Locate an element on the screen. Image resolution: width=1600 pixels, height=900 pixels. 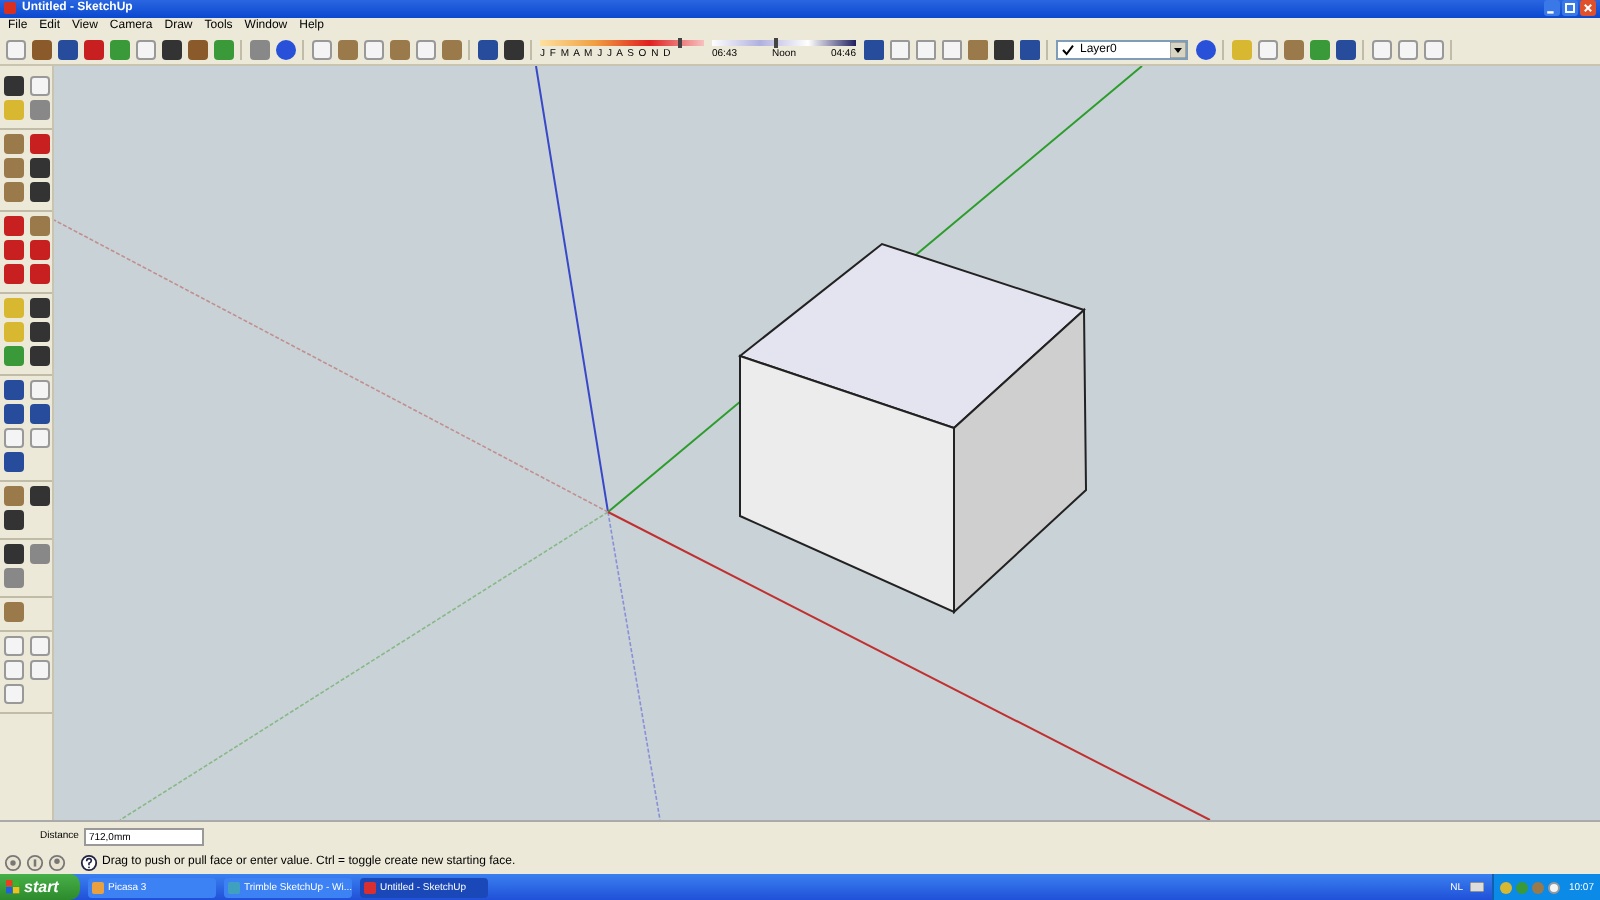
help-icon is located at coordinates (89, 862).